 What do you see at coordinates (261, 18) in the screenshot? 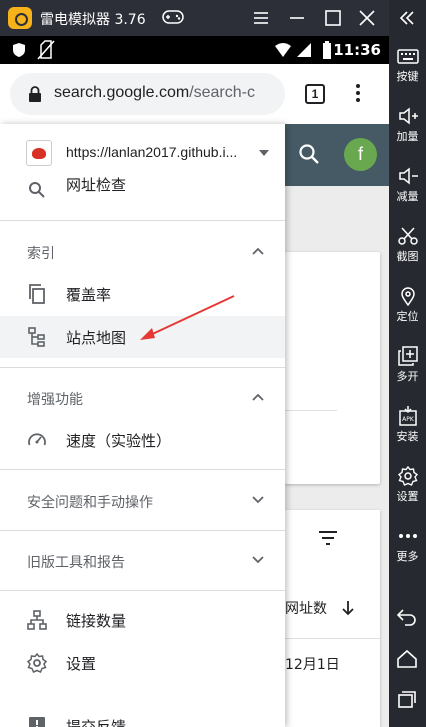
I see `menu-icon` at bounding box center [261, 18].